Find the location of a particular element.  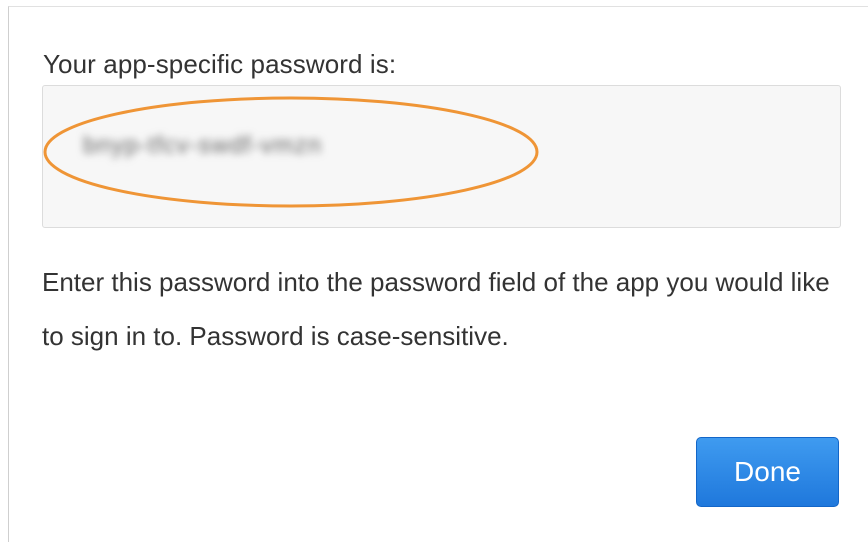

dialog-heading: Your app-specific password is: is located at coordinates (220, 64).